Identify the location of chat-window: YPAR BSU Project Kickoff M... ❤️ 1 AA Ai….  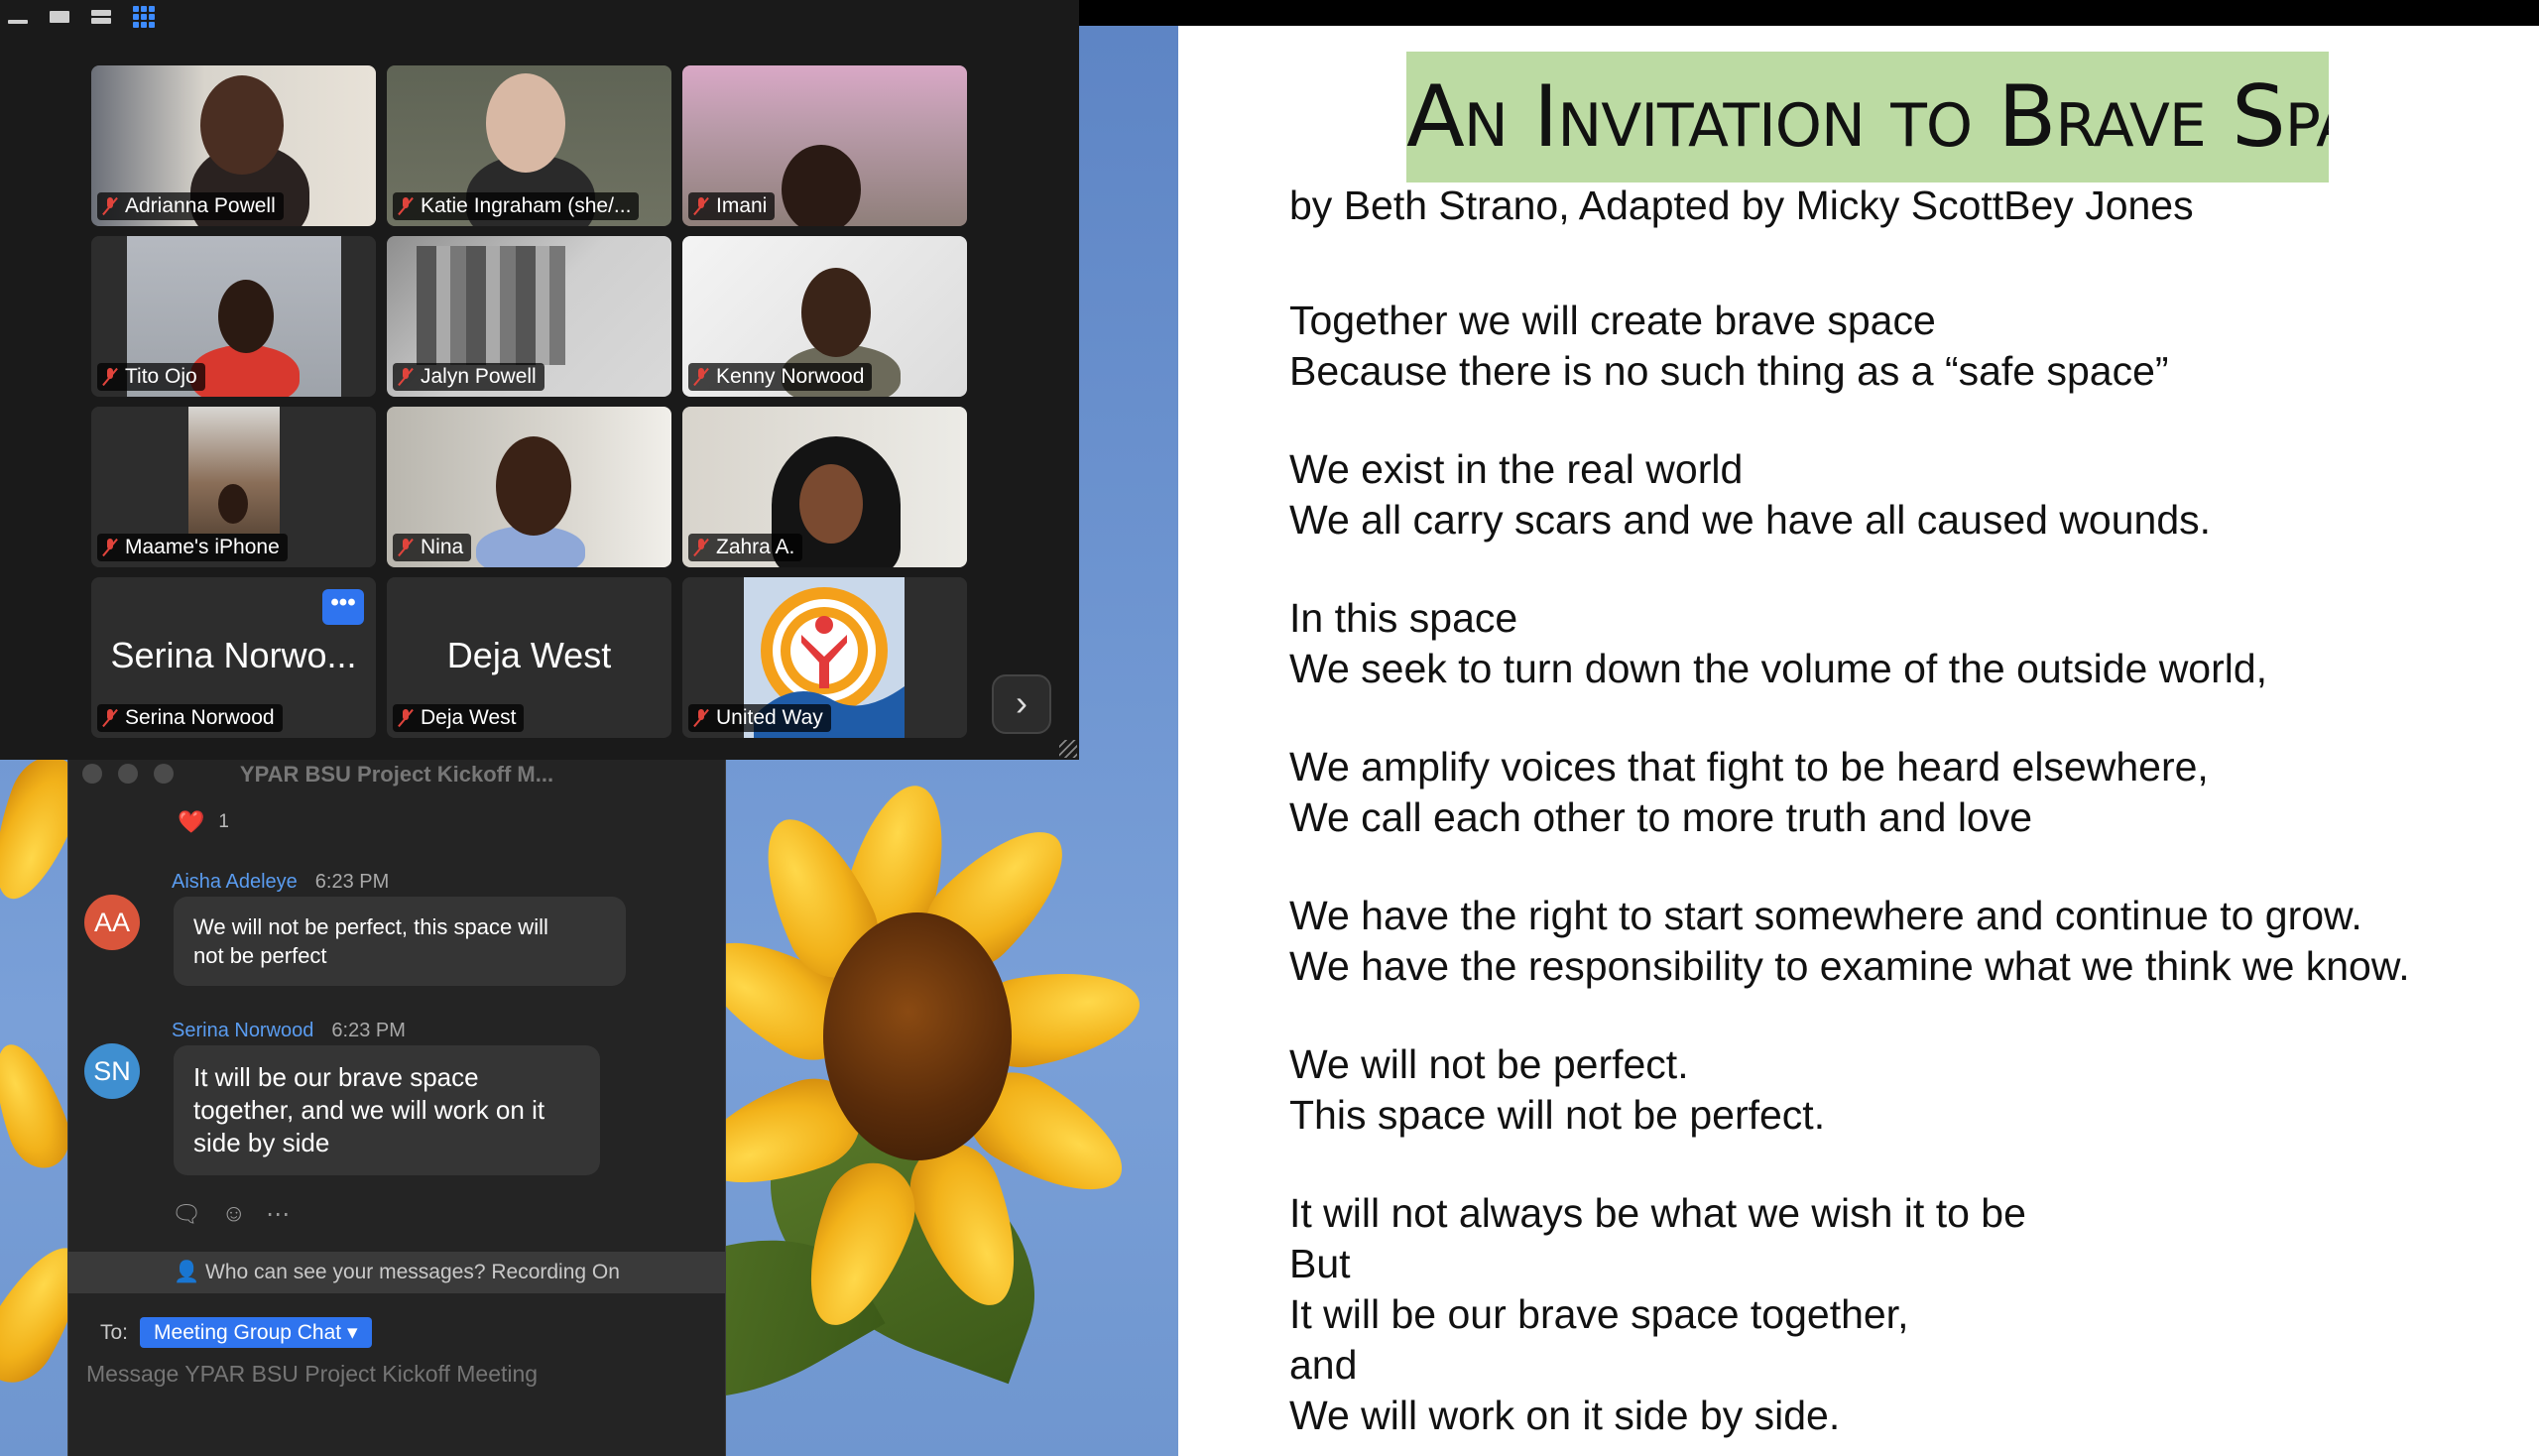
(396, 1108).